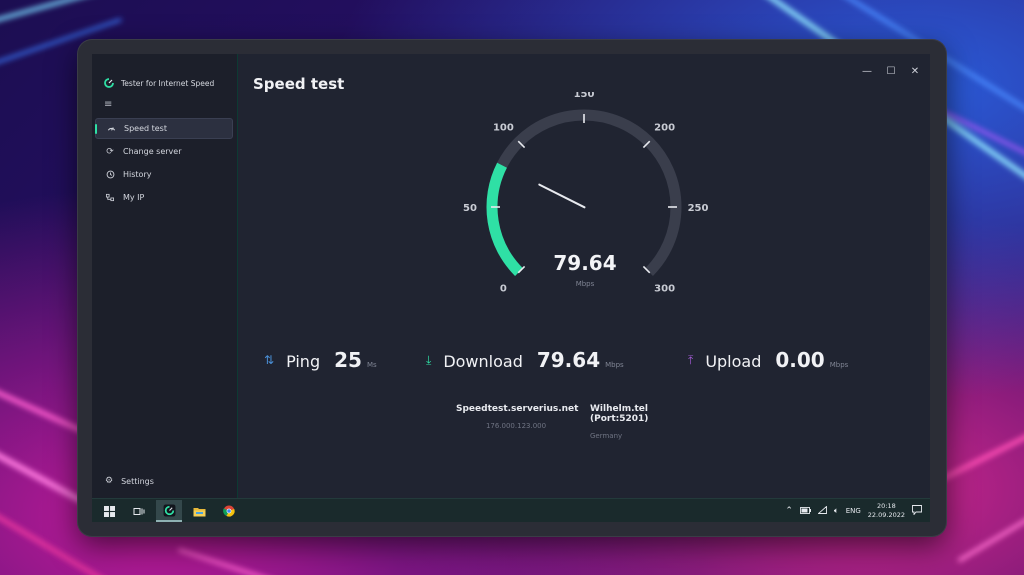  Describe the element at coordinates (511, 510) in the screenshot. I see `taskbar: ⌃ 🔈︎ ENG 20:18 22.09.2022` at that location.